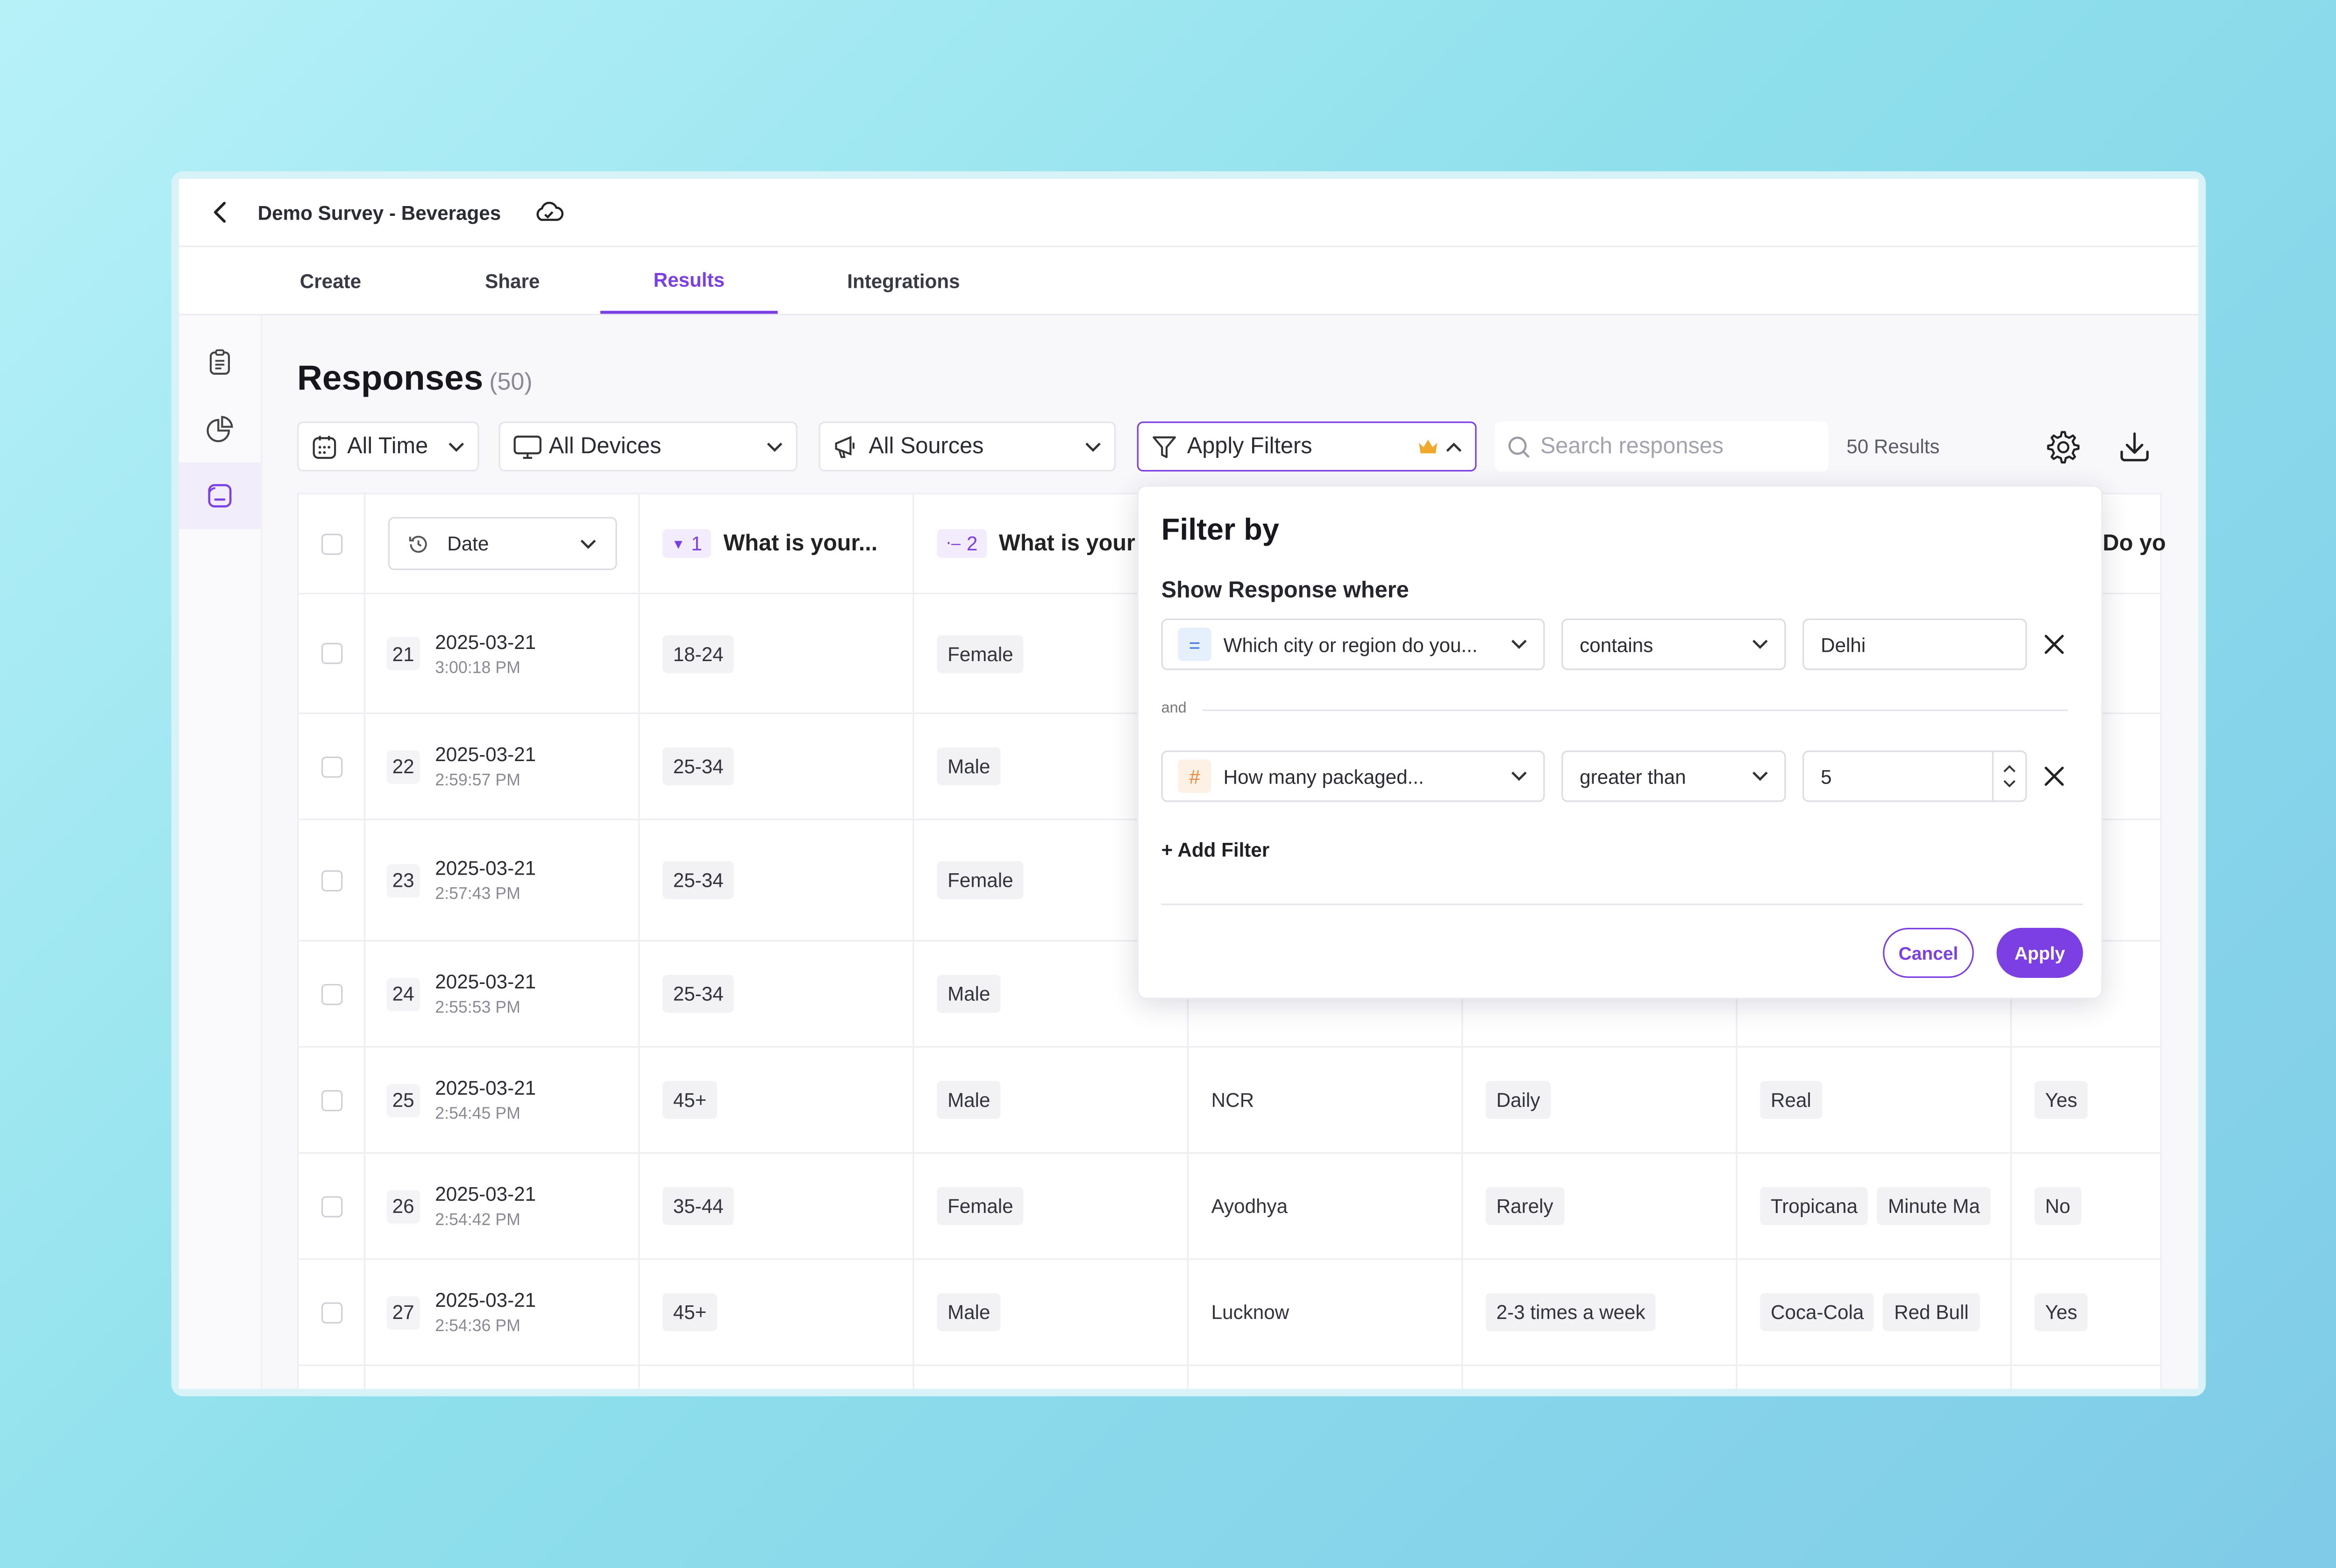 The image size is (2336, 1568). What do you see at coordinates (689, 280) in the screenshot?
I see `tab-results: Results` at bounding box center [689, 280].